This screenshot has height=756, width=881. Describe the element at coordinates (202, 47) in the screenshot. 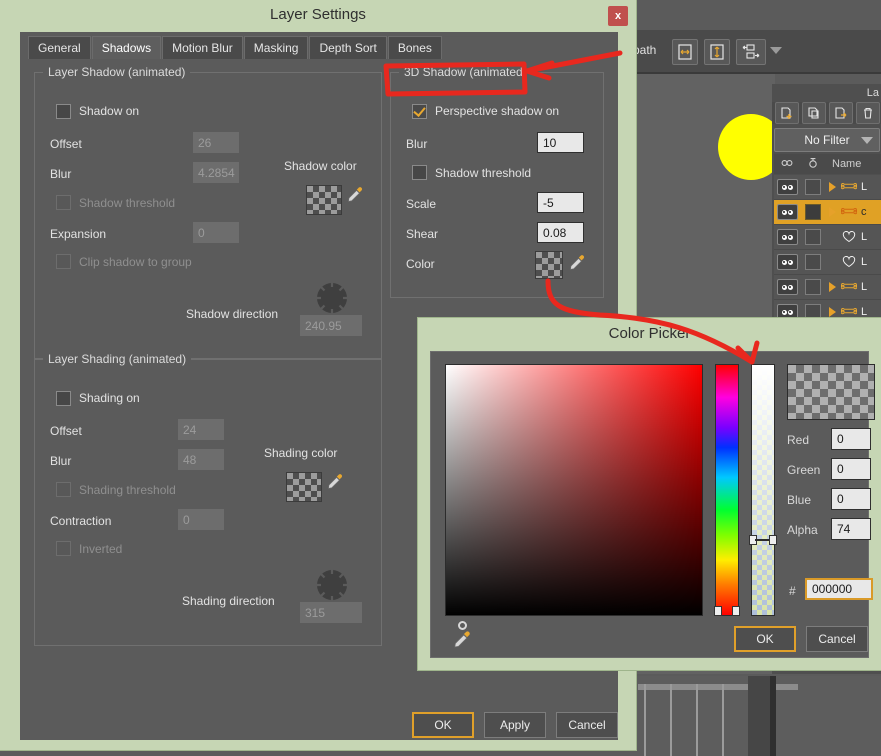

I see `tab-motion-blur: Motion Blur` at that location.